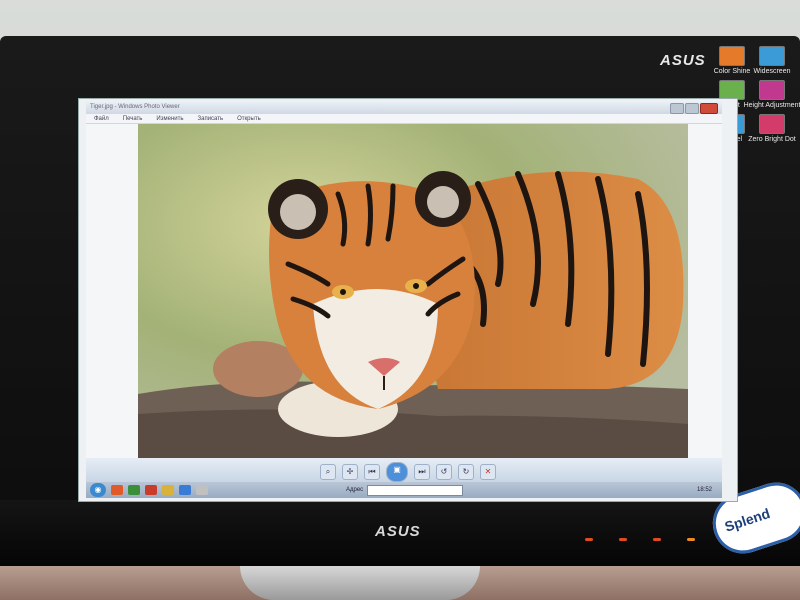  What do you see at coordinates (709, 108) in the screenshot?
I see `close-button` at bounding box center [709, 108].